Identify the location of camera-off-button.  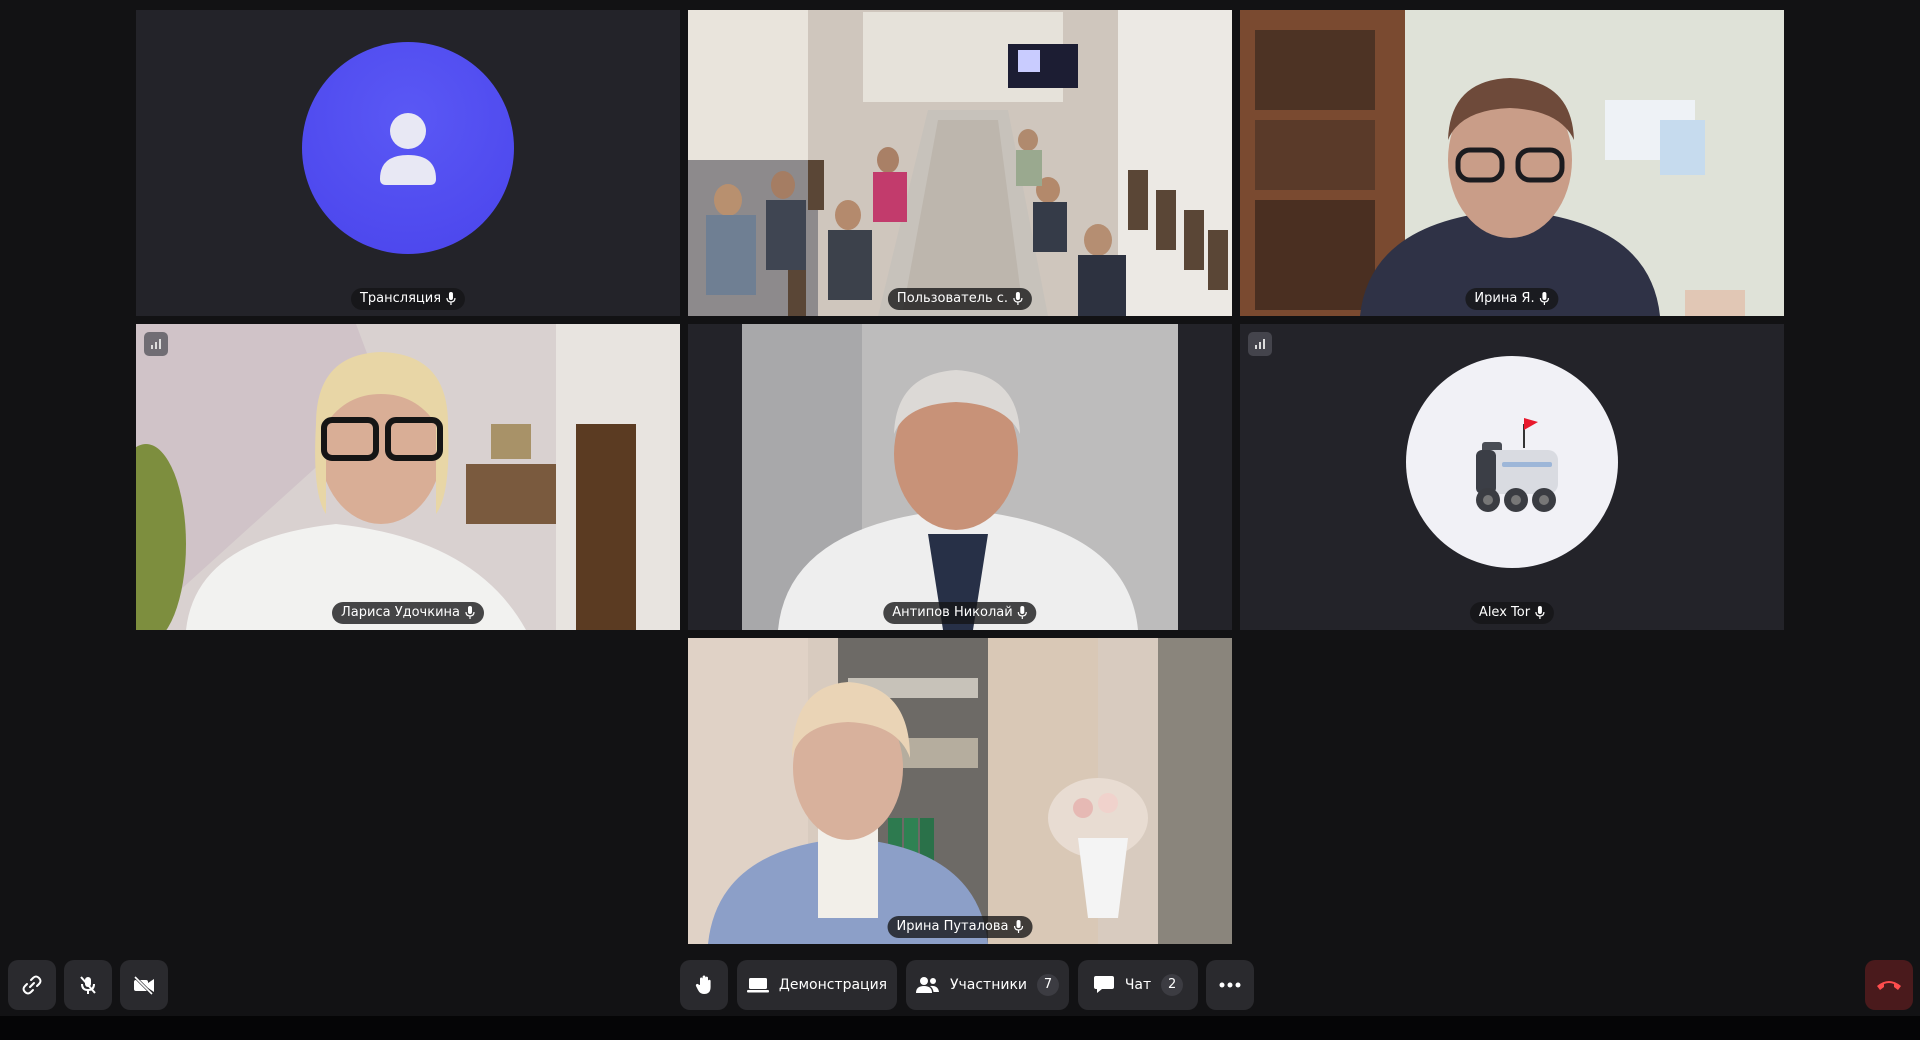
(144, 985).